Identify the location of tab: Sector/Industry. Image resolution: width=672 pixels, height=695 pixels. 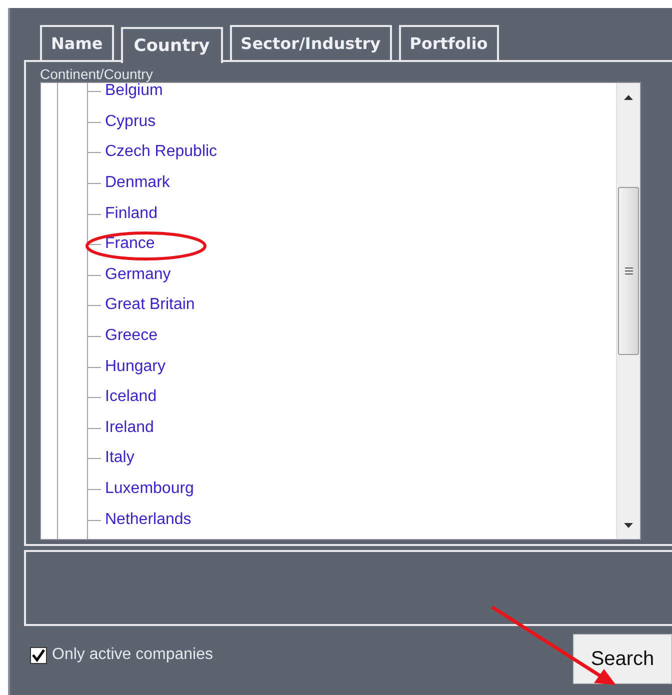
(311, 42).